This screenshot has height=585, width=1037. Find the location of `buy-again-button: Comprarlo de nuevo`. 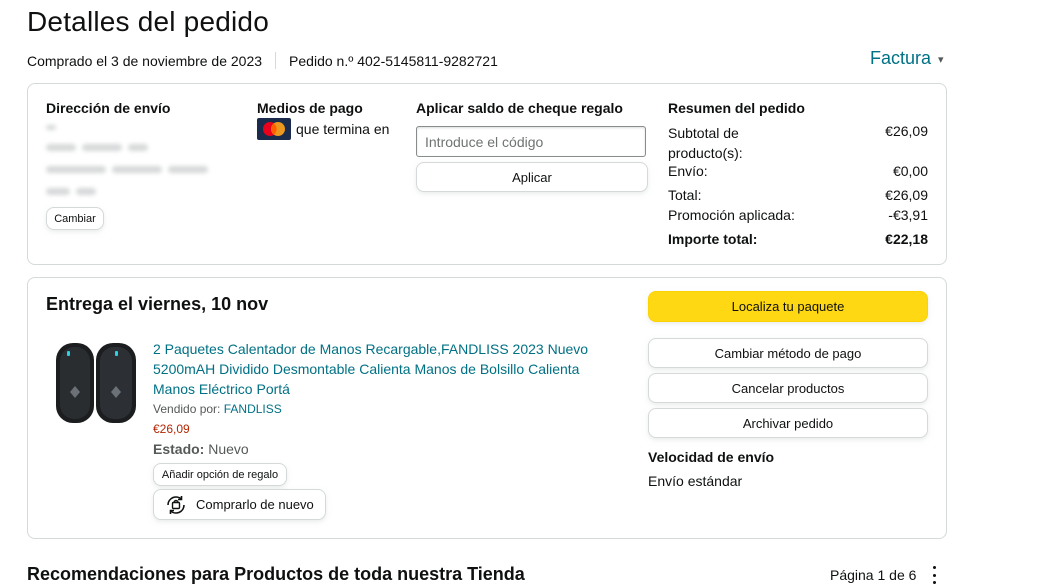

buy-again-button: Comprarlo de nuevo is located at coordinates (239, 504).